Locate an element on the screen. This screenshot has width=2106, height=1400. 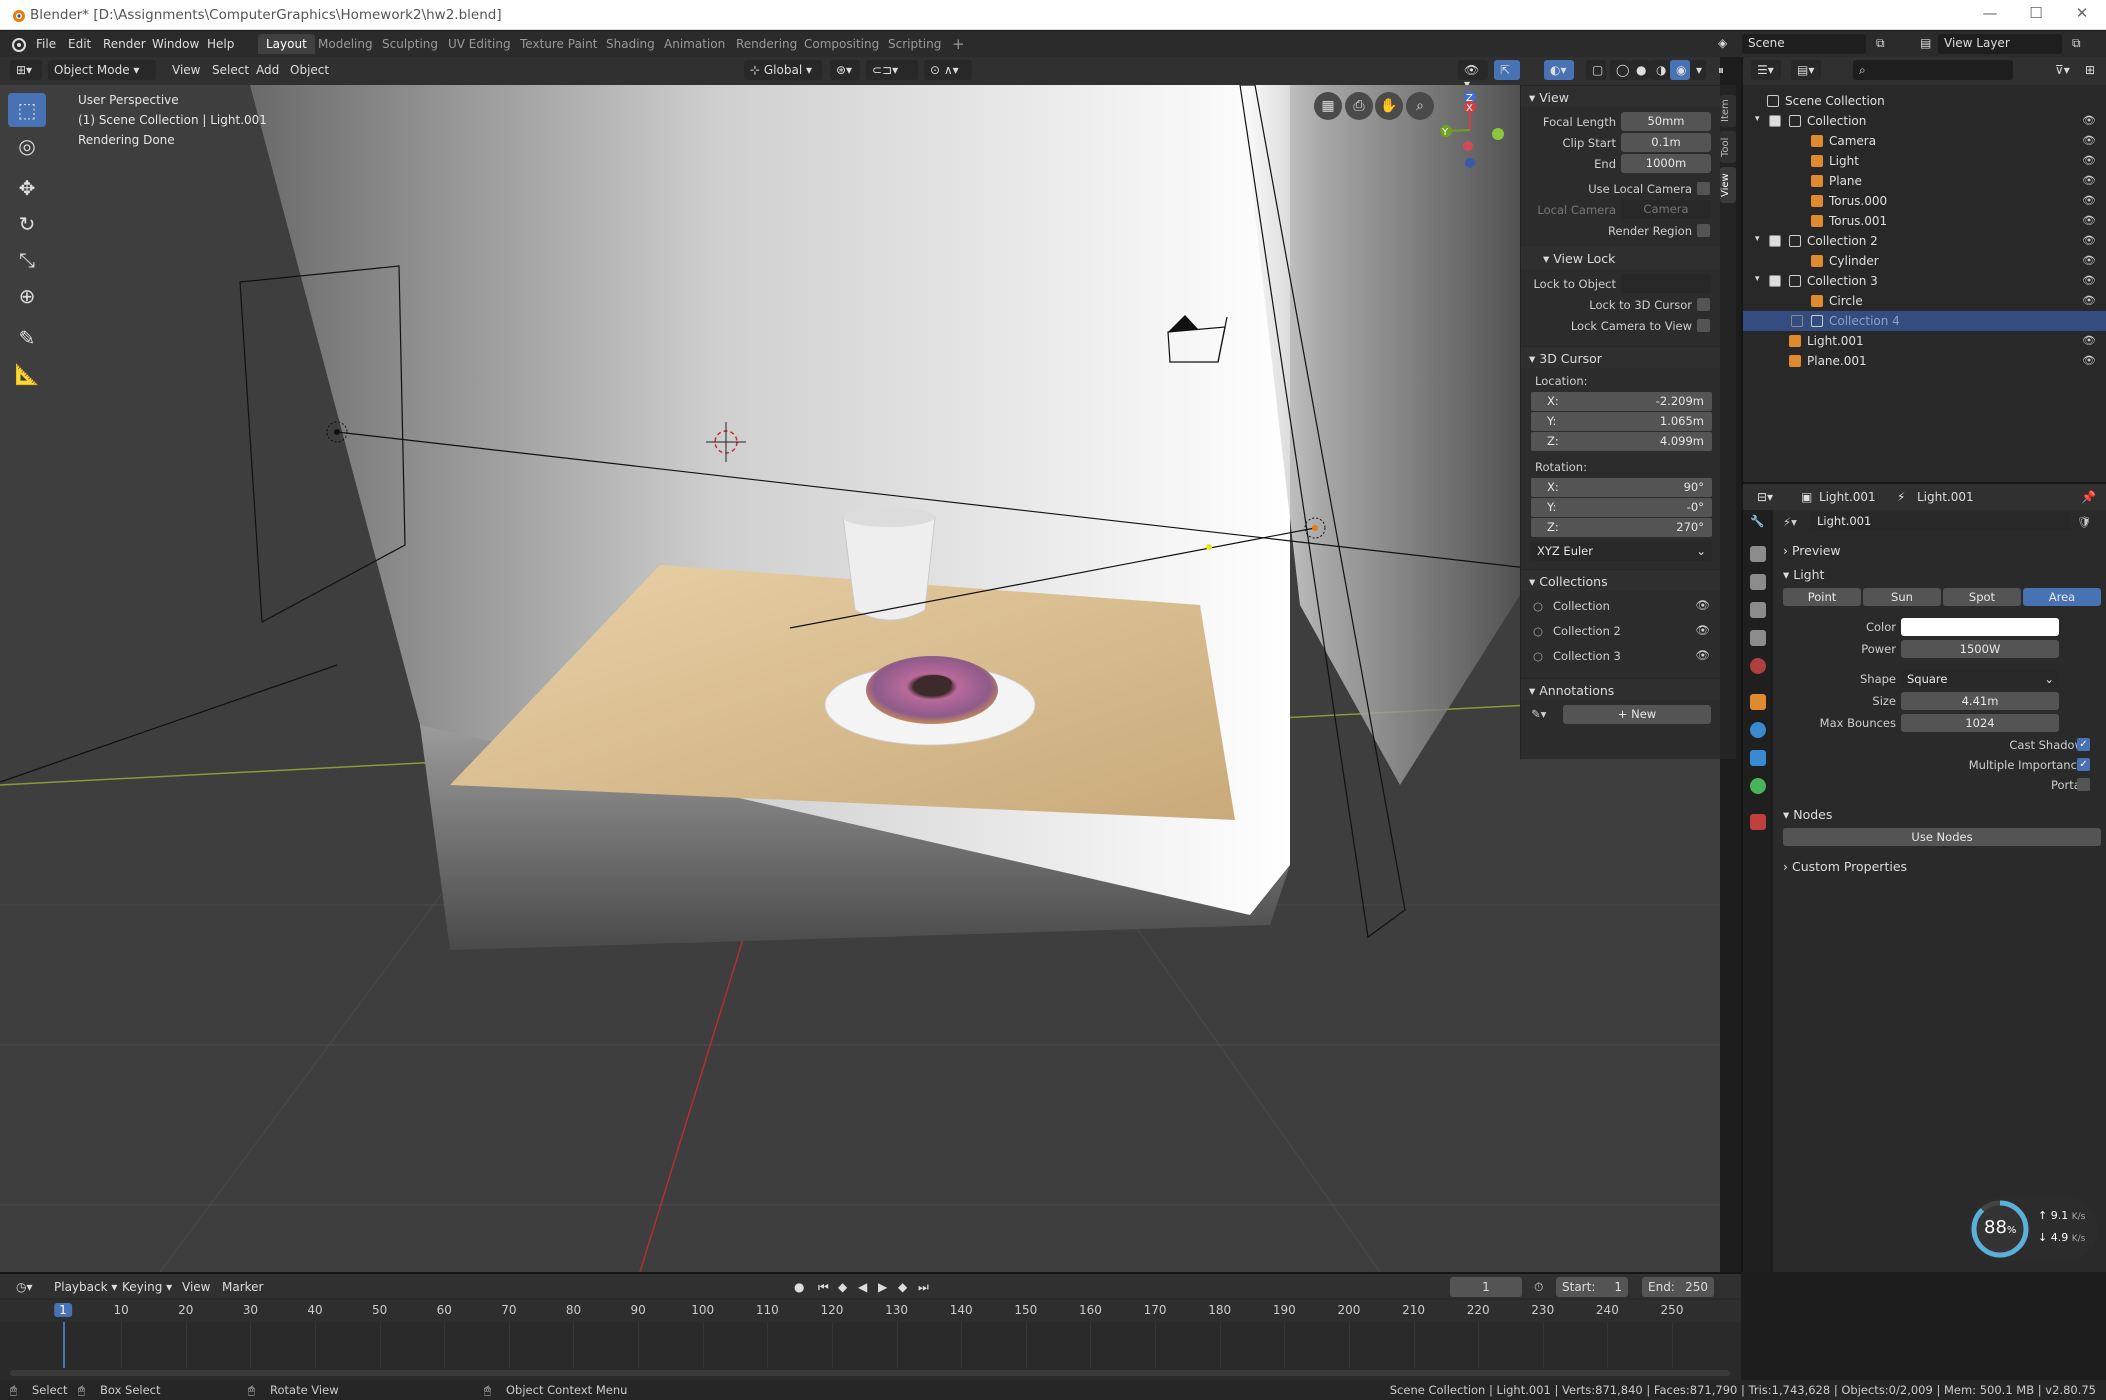
scale-tool-icon: ⤡ is located at coordinates (27, 260).